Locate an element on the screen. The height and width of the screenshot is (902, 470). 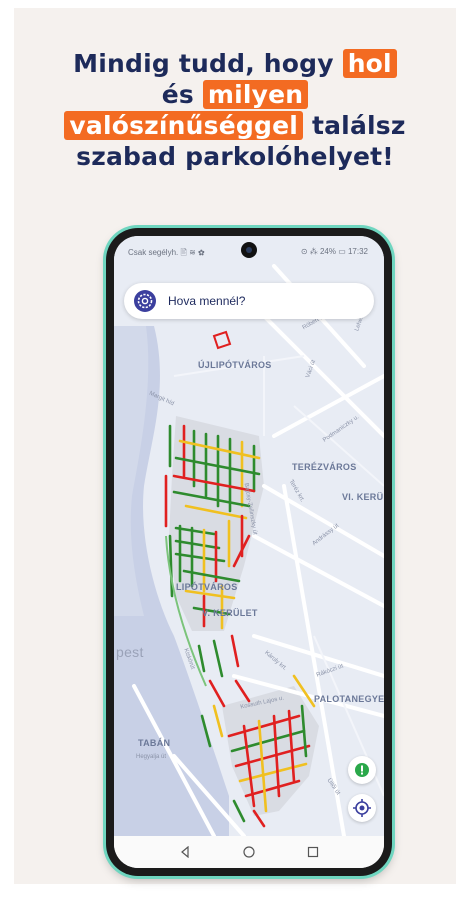
locate-button is located at coordinates (362, 808).